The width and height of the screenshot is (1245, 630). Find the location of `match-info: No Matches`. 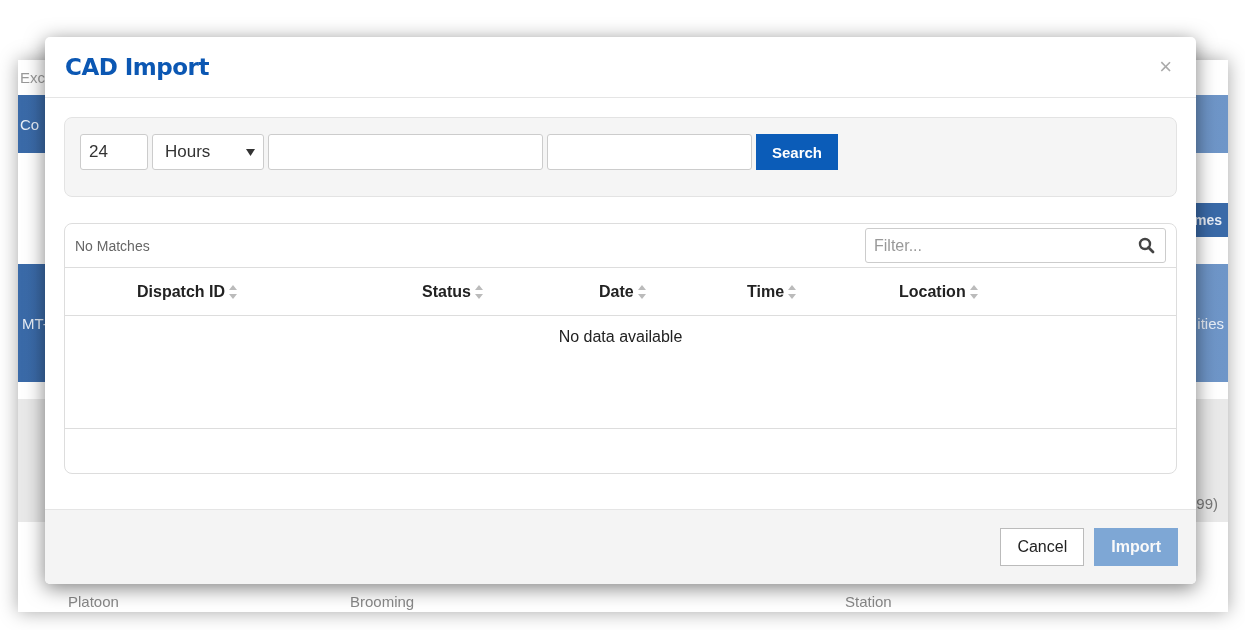

match-info: No Matches is located at coordinates (112, 245).